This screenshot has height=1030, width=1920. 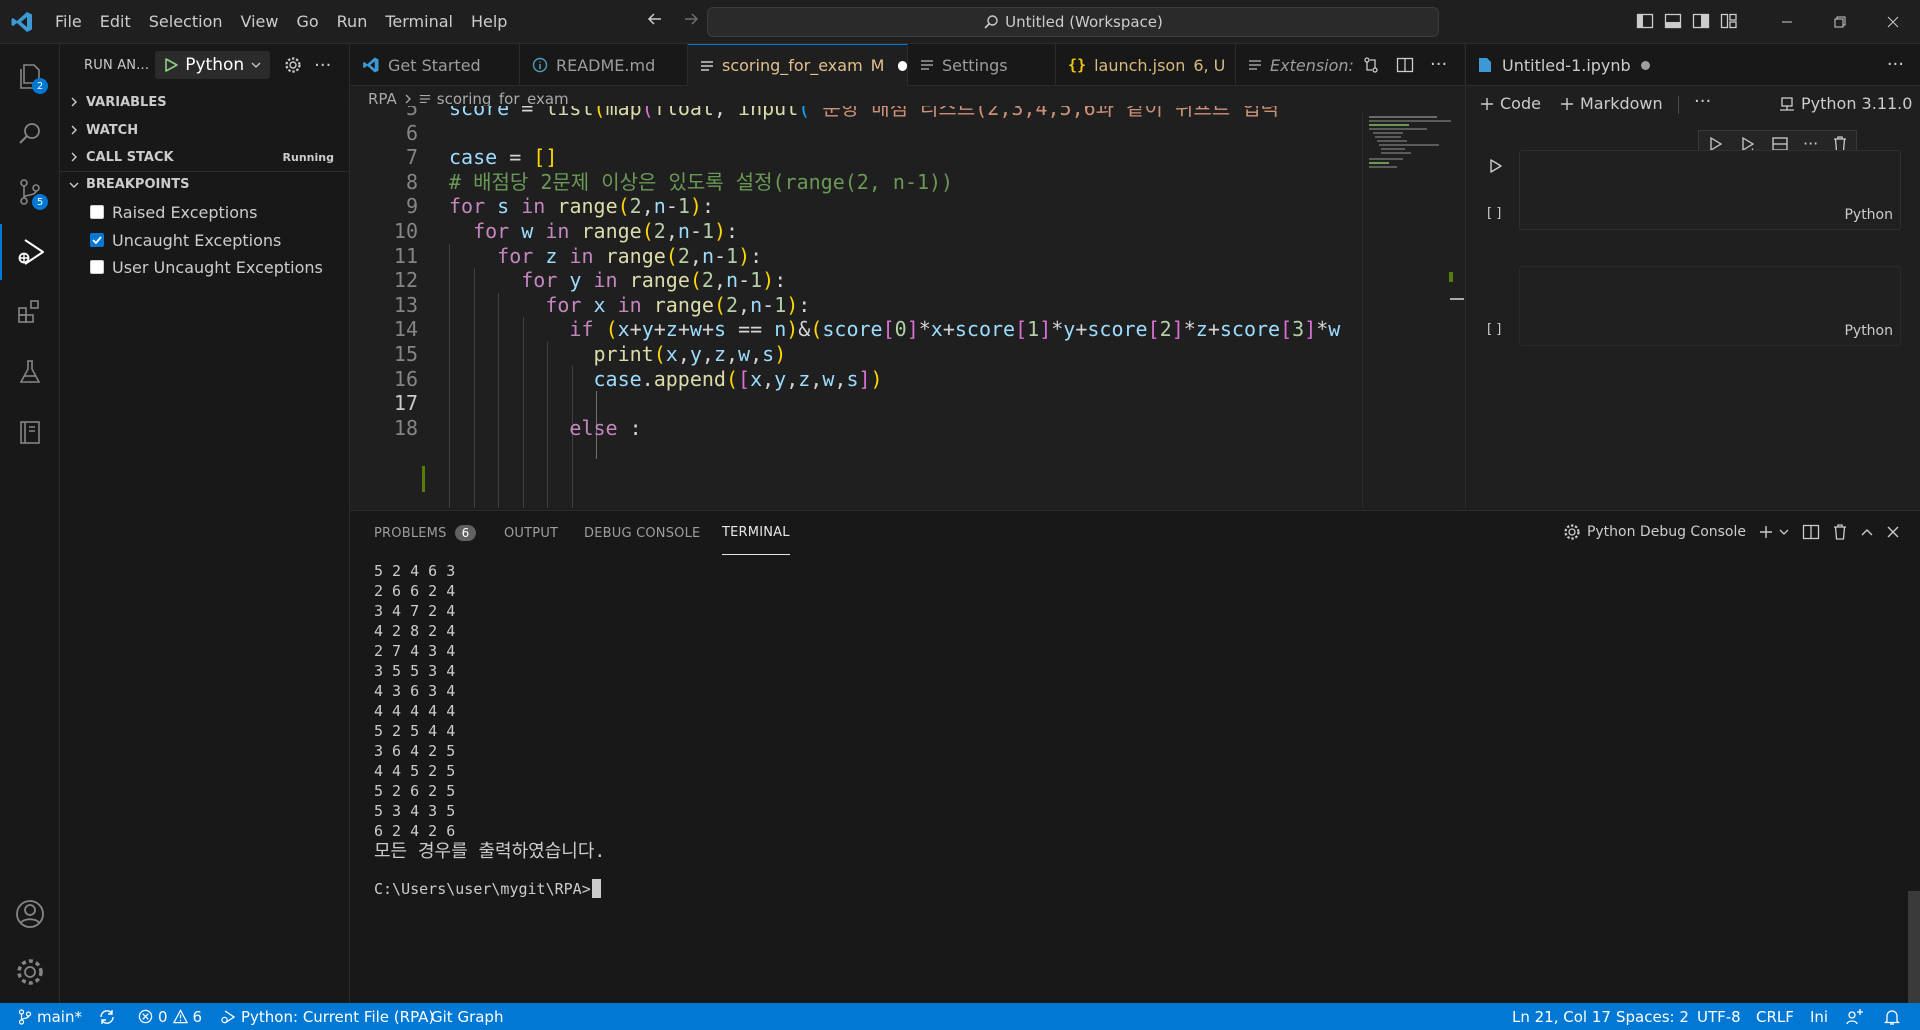 What do you see at coordinates (1839, 22) in the screenshot?
I see `restore-icon` at bounding box center [1839, 22].